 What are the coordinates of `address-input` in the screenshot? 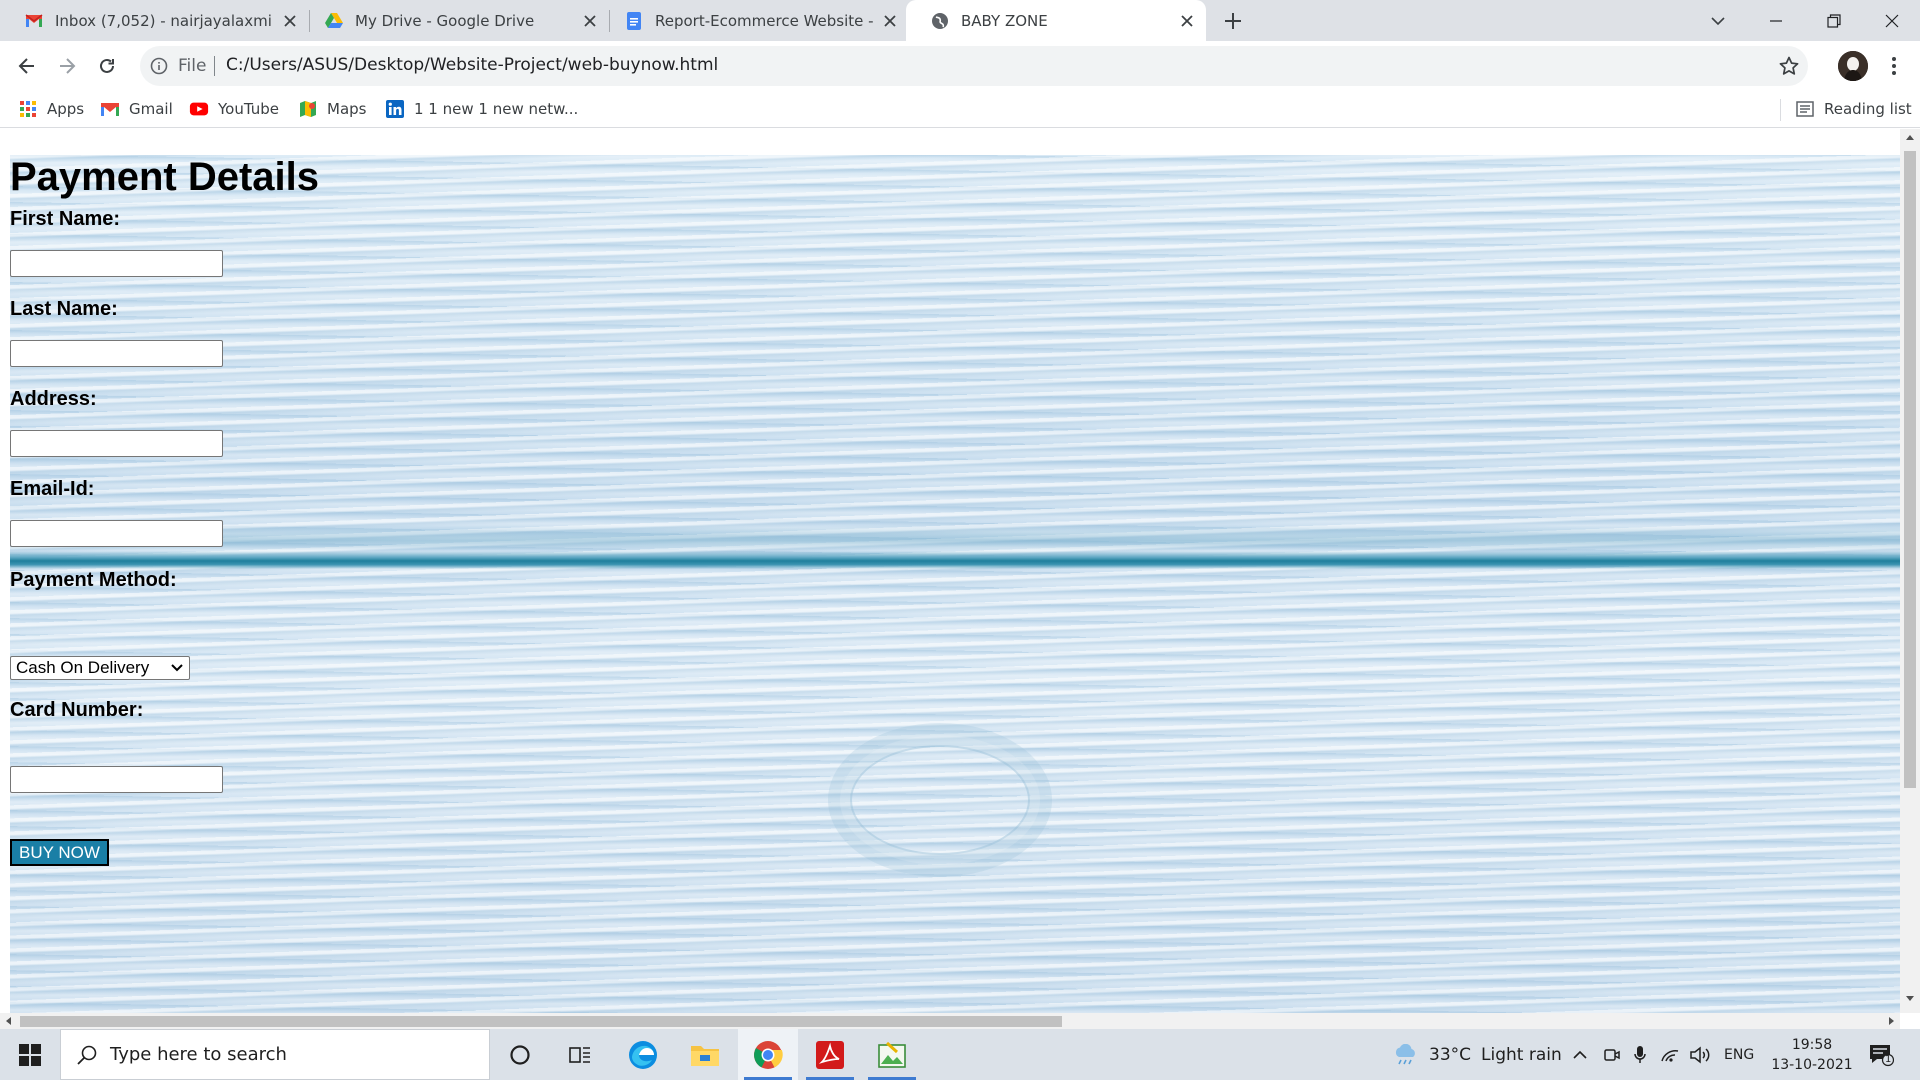 It's located at (116, 443).